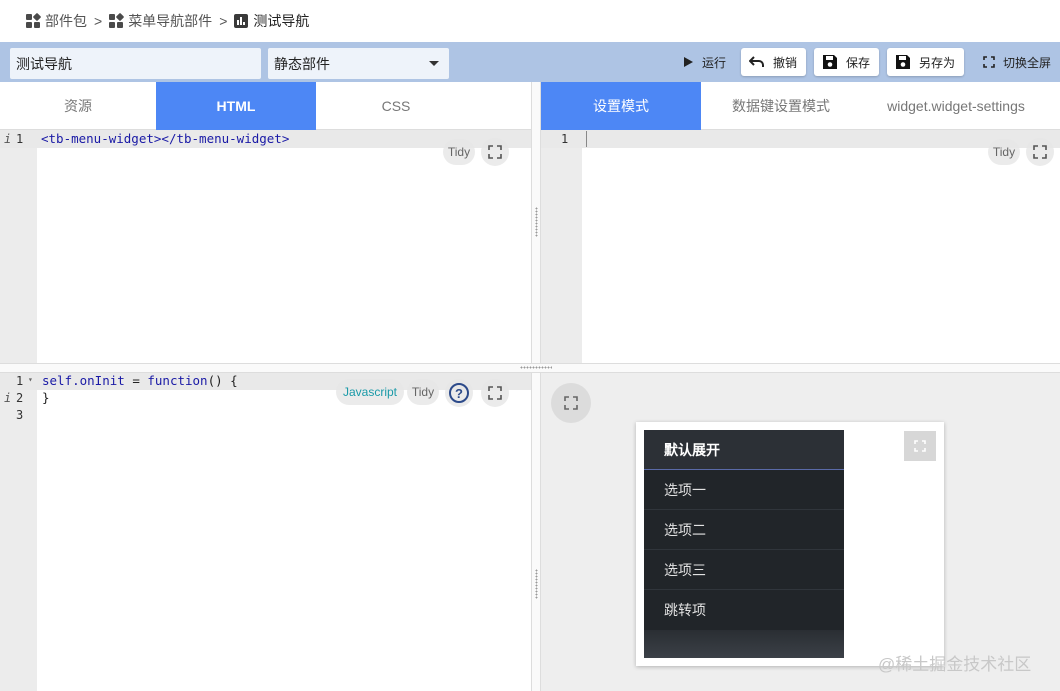  What do you see at coordinates (370, 392) in the screenshot?
I see `language-label: Javascript` at bounding box center [370, 392].